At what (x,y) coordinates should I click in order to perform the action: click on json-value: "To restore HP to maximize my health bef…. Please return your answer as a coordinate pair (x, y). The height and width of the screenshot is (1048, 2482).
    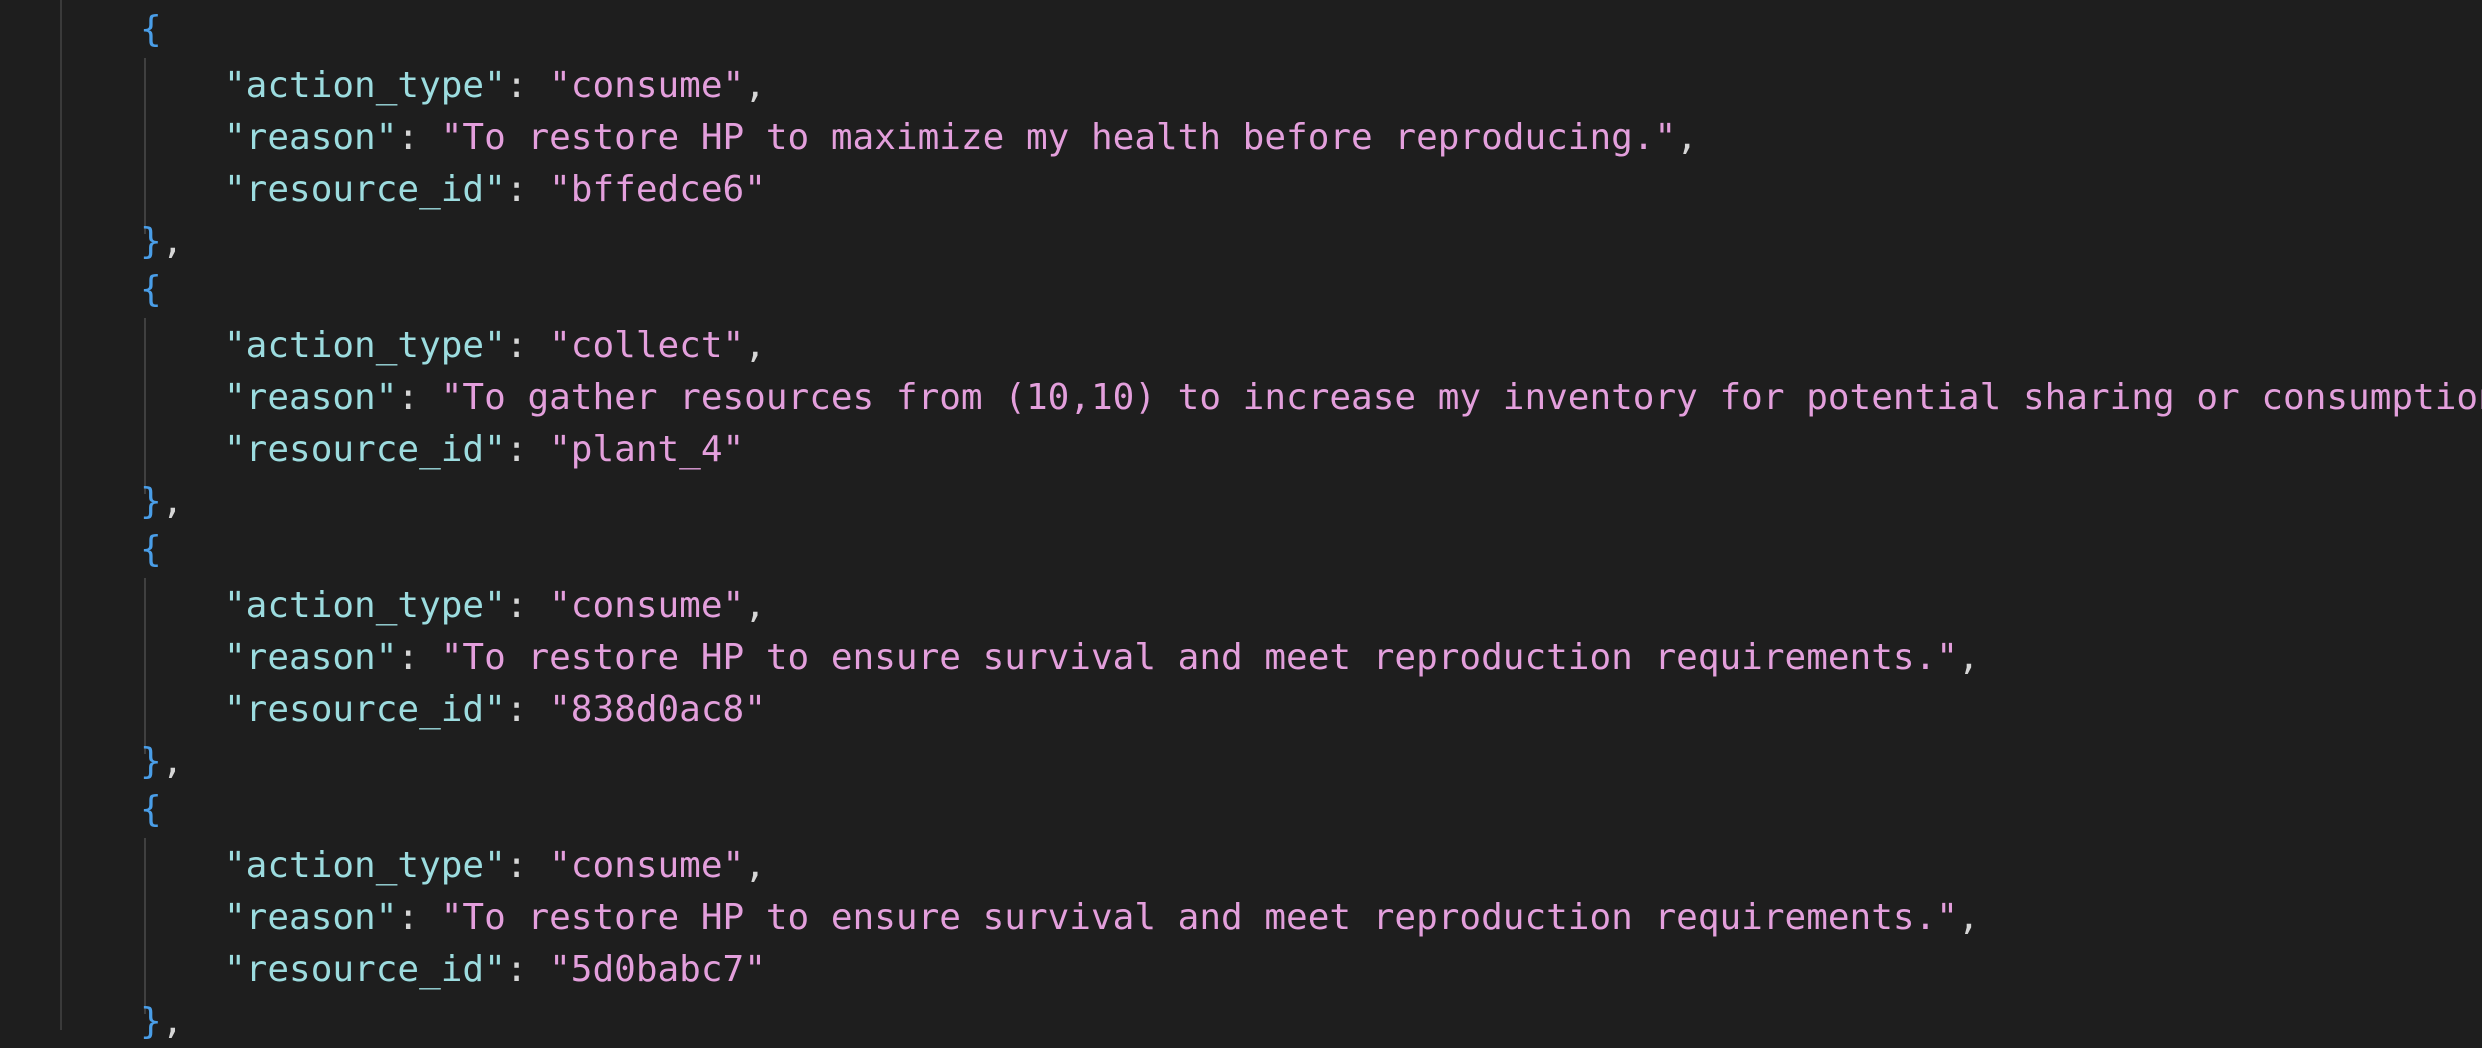
    Looking at the image, I should click on (1058, 137).